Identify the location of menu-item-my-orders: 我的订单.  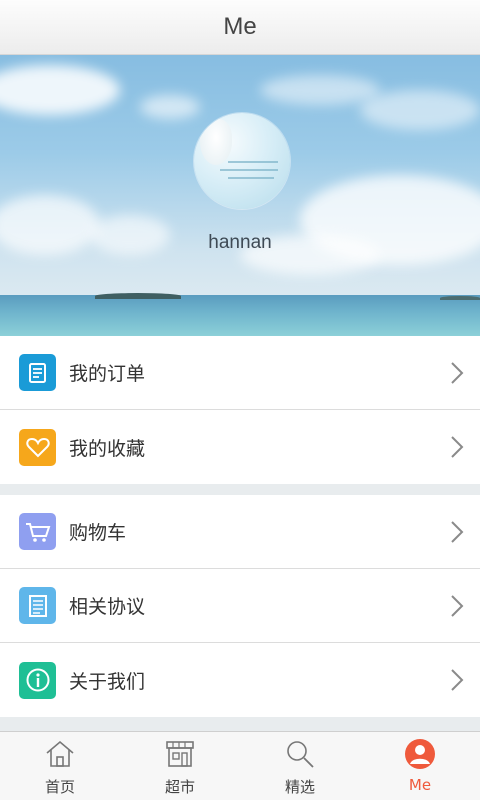
(240, 373).